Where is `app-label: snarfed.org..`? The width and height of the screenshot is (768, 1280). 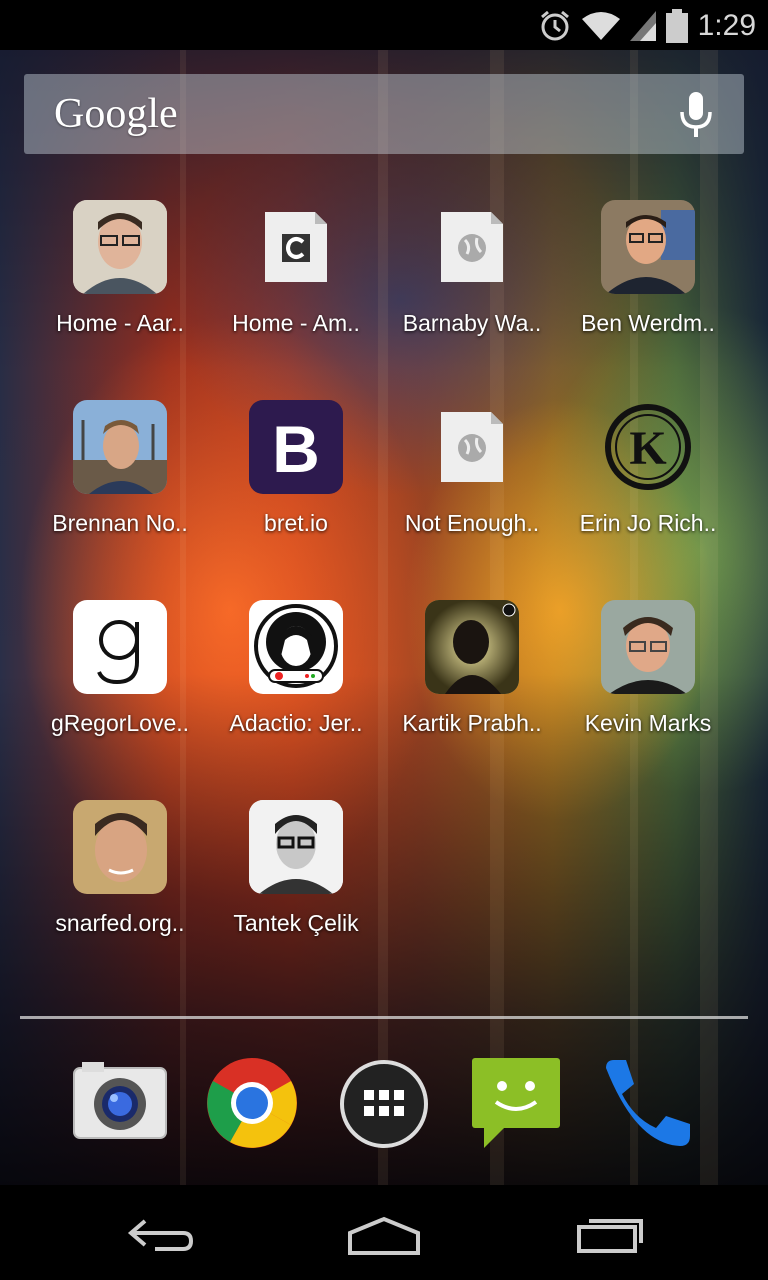
app-label: snarfed.org.. is located at coordinates (120, 923).